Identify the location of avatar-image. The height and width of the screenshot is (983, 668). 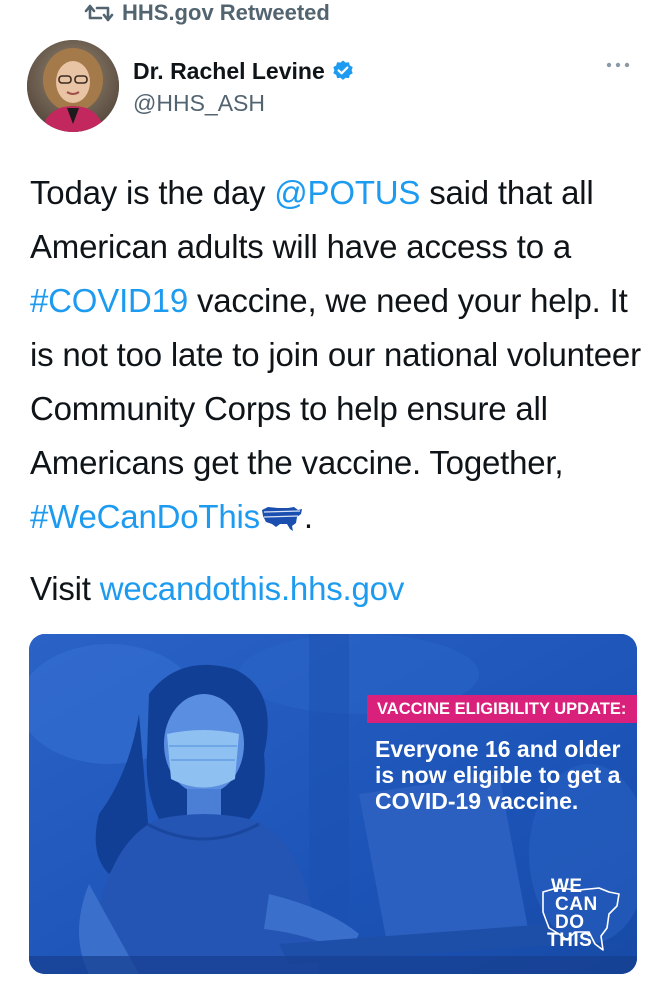
(73, 86).